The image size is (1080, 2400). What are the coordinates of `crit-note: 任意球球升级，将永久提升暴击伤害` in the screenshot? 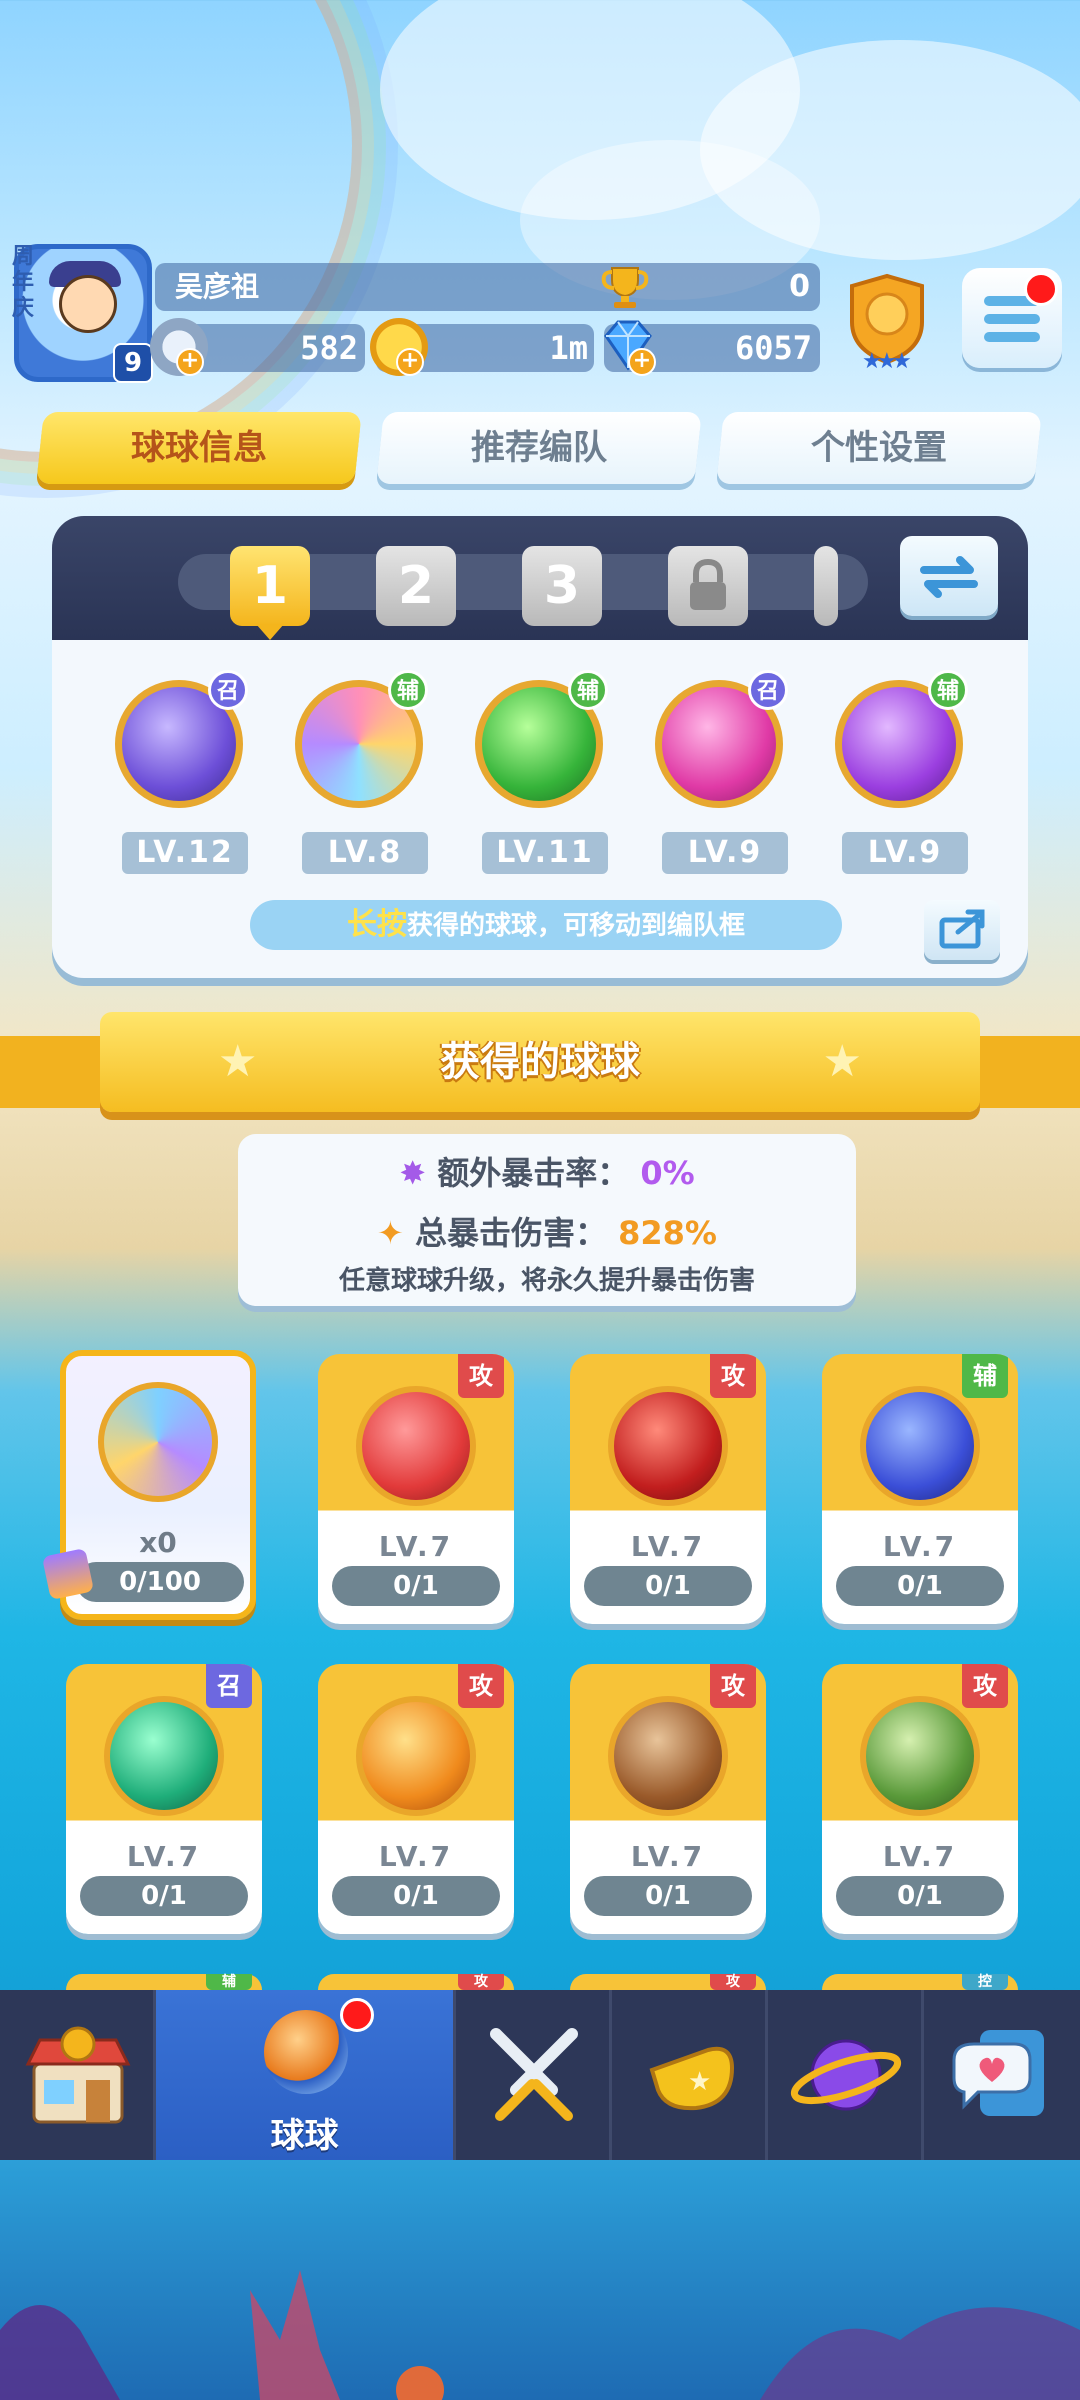 It's located at (546, 1281).